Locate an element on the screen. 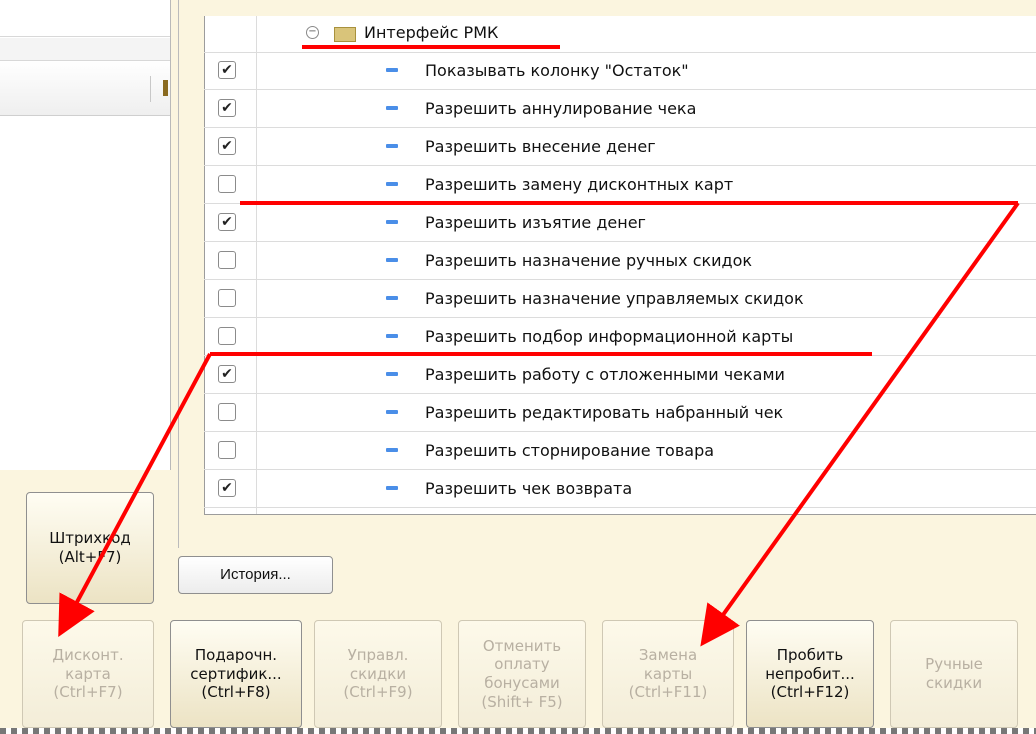 This screenshot has width=1036, height=734. settings-row: Разрешить сторнирование товара is located at coordinates (620, 451).